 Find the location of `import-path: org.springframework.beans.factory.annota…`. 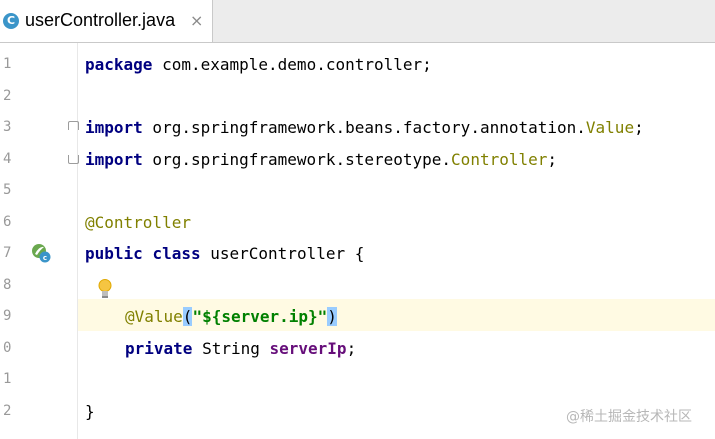

import-path: org.springframework.beans.factory.annota… is located at coordinates (364, 127).